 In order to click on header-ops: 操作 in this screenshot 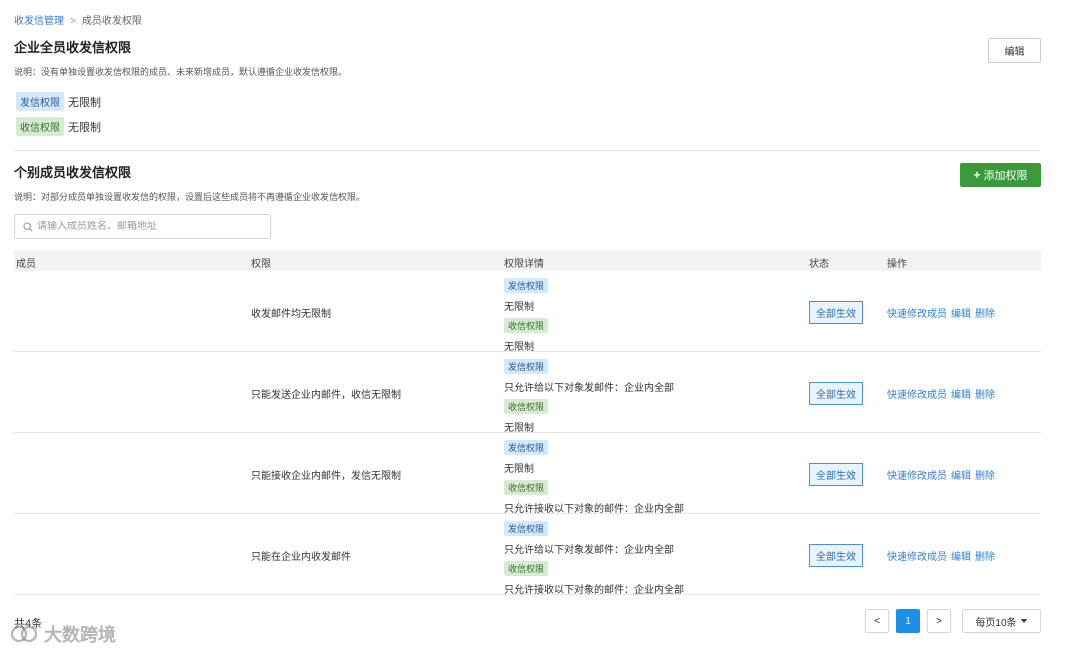, I will do `click(897, 264)`.